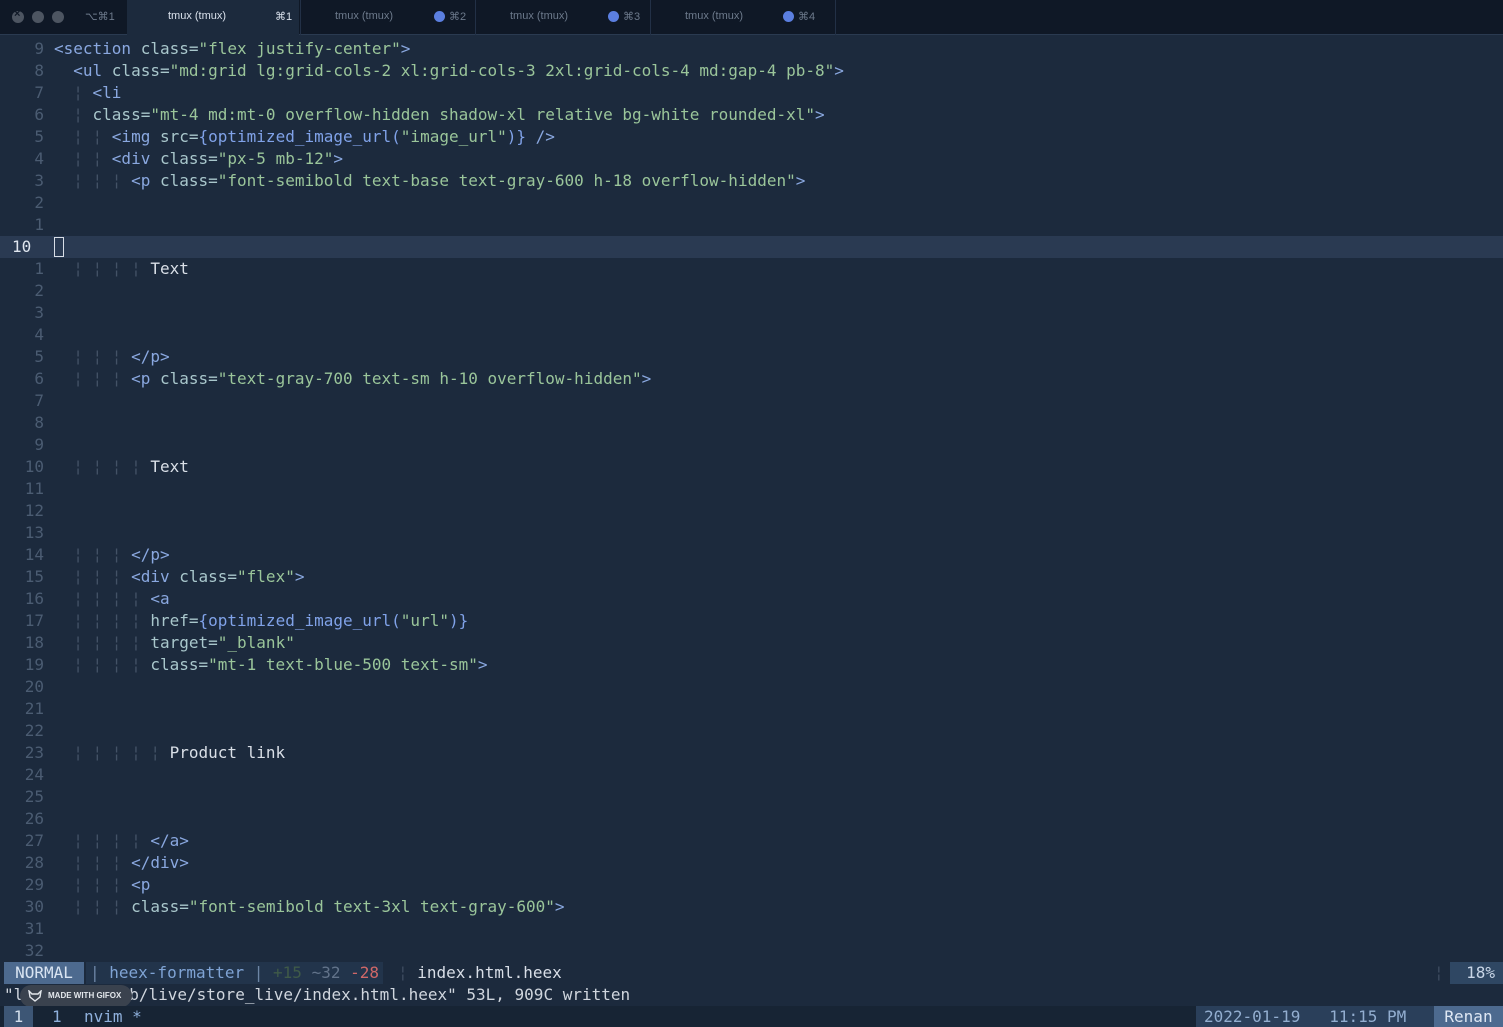  Describe the element at coordinates (169, 268) in the screenshot. I see `code-token: Text` at that location.